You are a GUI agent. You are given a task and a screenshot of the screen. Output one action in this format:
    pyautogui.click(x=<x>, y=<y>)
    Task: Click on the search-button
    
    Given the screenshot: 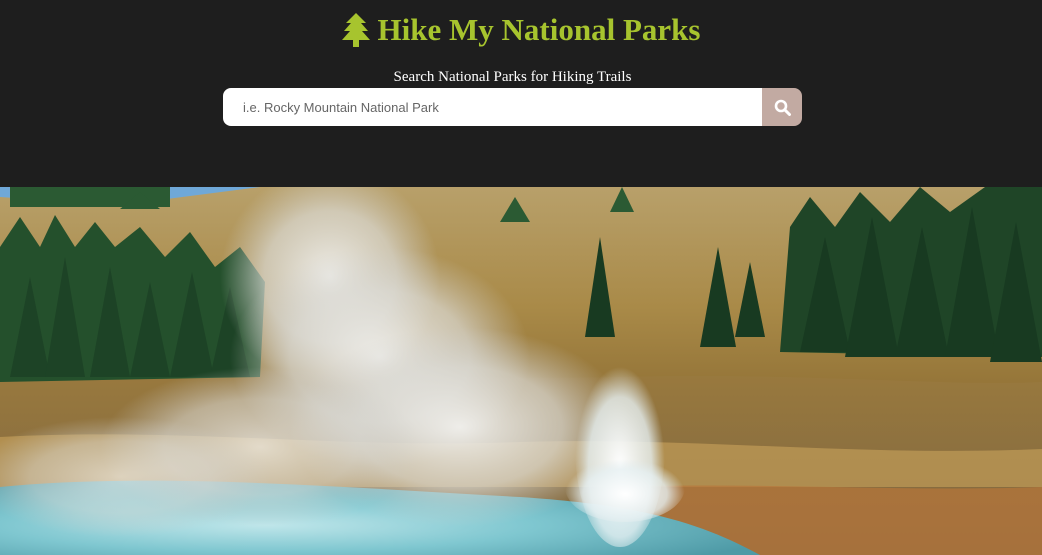 What is the action you would take?
    pyautogui.click(x=782, y=107)
    